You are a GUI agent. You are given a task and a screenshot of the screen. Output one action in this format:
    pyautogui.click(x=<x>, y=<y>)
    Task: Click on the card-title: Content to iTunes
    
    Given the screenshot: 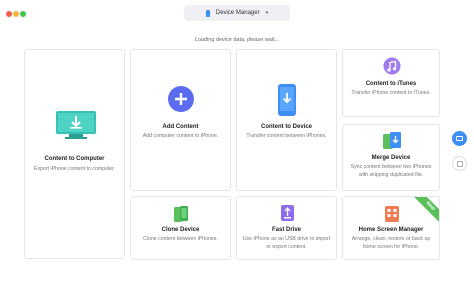 What is the action you would take?
    pyautogui.click(x=391, y=84)
    